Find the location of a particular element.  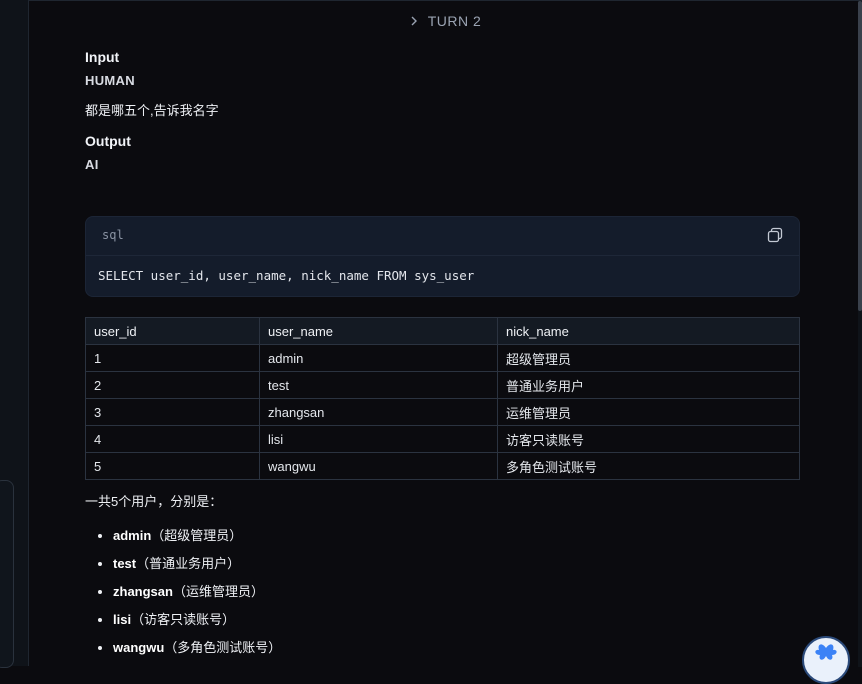

table-cell: 多角色测试账号 is located at coordinates (648, 466).